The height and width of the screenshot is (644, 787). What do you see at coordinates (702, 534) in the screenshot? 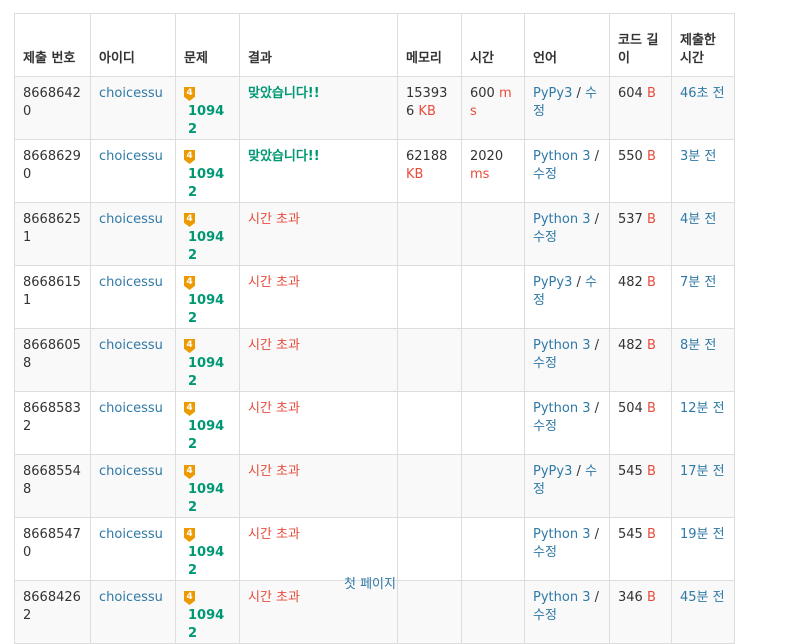
I see `submitted-at-link: 19분 전` at bounding box center [702, 534].